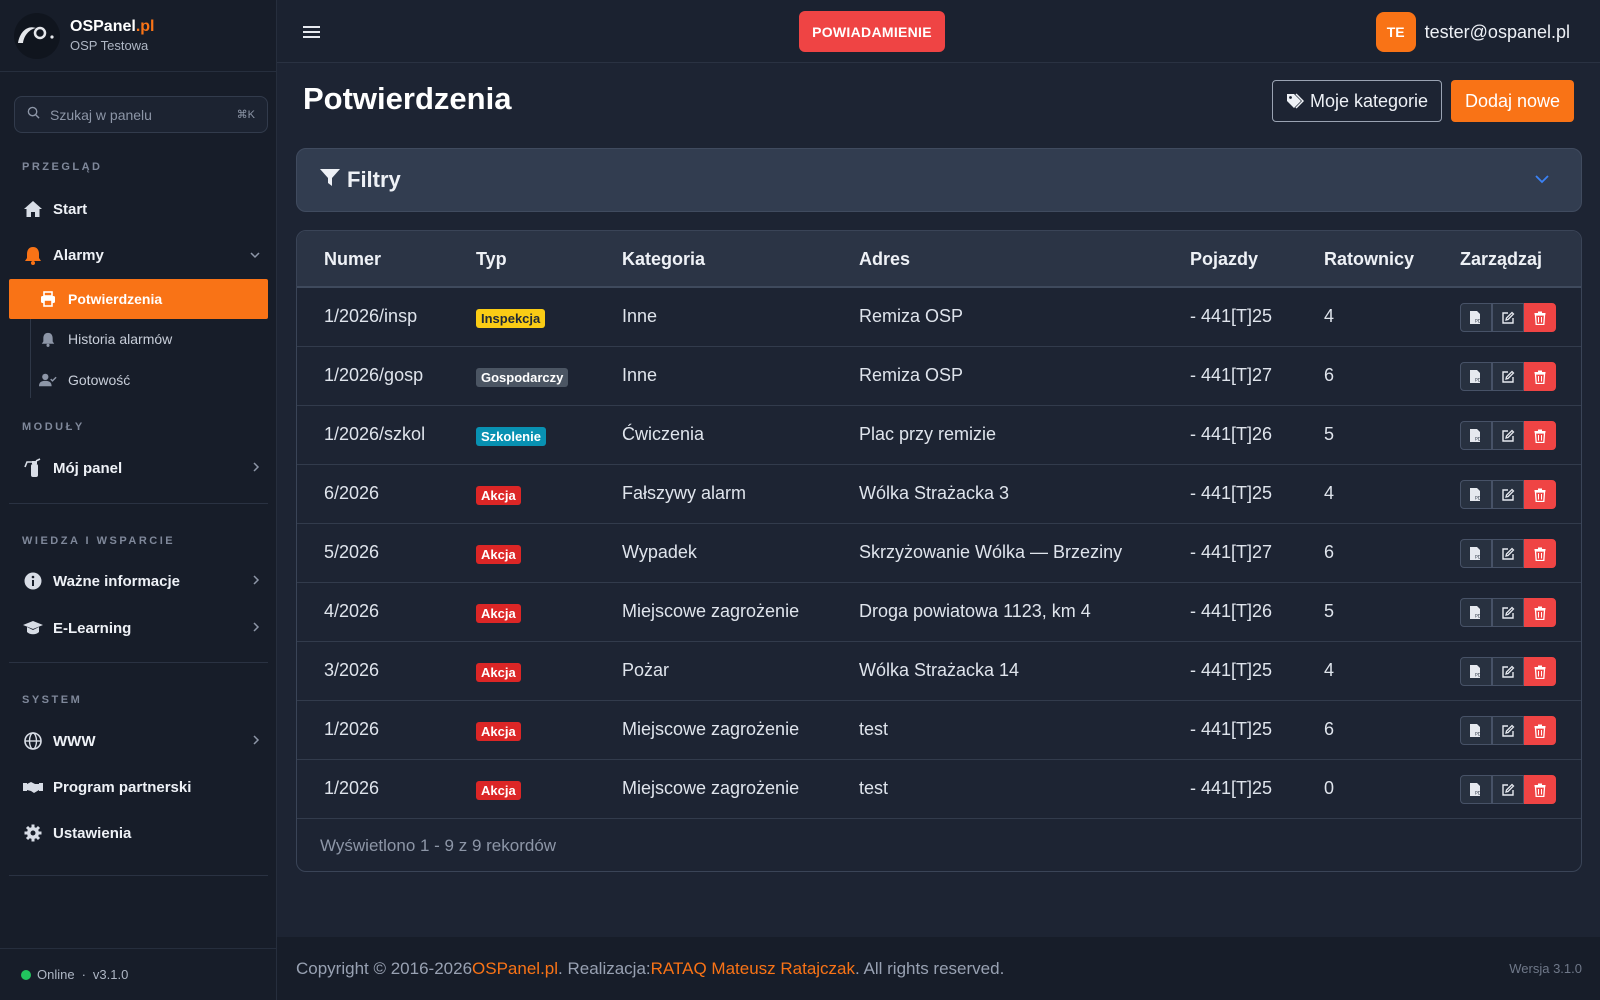 The height and width of the screenshot is (1000, 1600). Describe the element at coordinates (33, 787) in the screenshot. I see `handshake-icon` at that location.